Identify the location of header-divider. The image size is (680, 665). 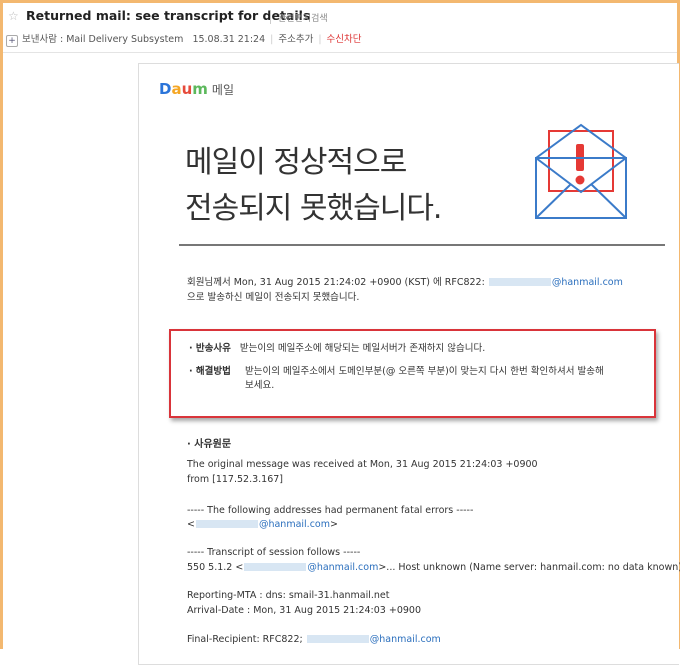
(340, 52).